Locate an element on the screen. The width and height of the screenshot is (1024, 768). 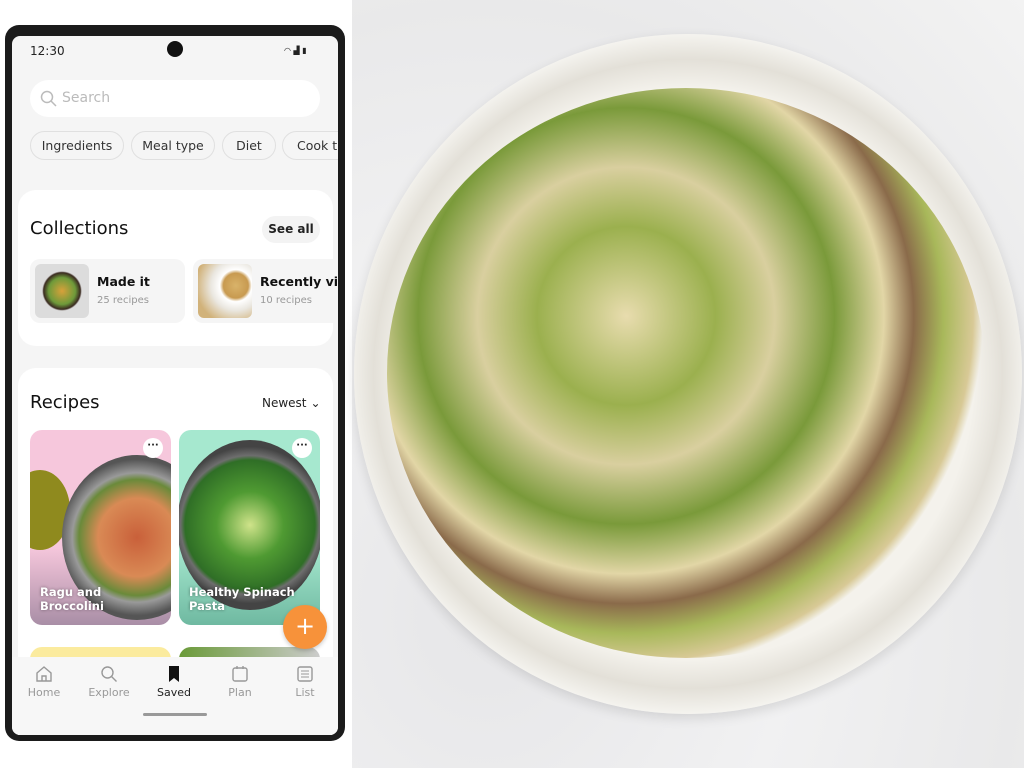
status-time: 12:30 is located at coordinates (47, 51).